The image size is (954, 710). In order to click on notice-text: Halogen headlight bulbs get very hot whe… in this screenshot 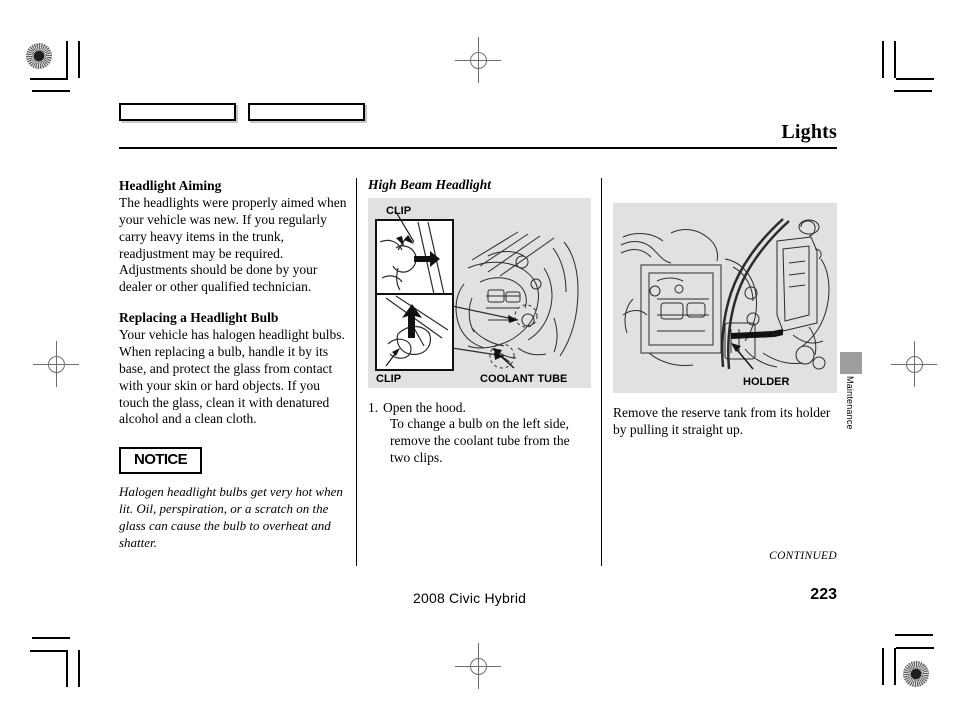, I will do `click(231, 517)`.